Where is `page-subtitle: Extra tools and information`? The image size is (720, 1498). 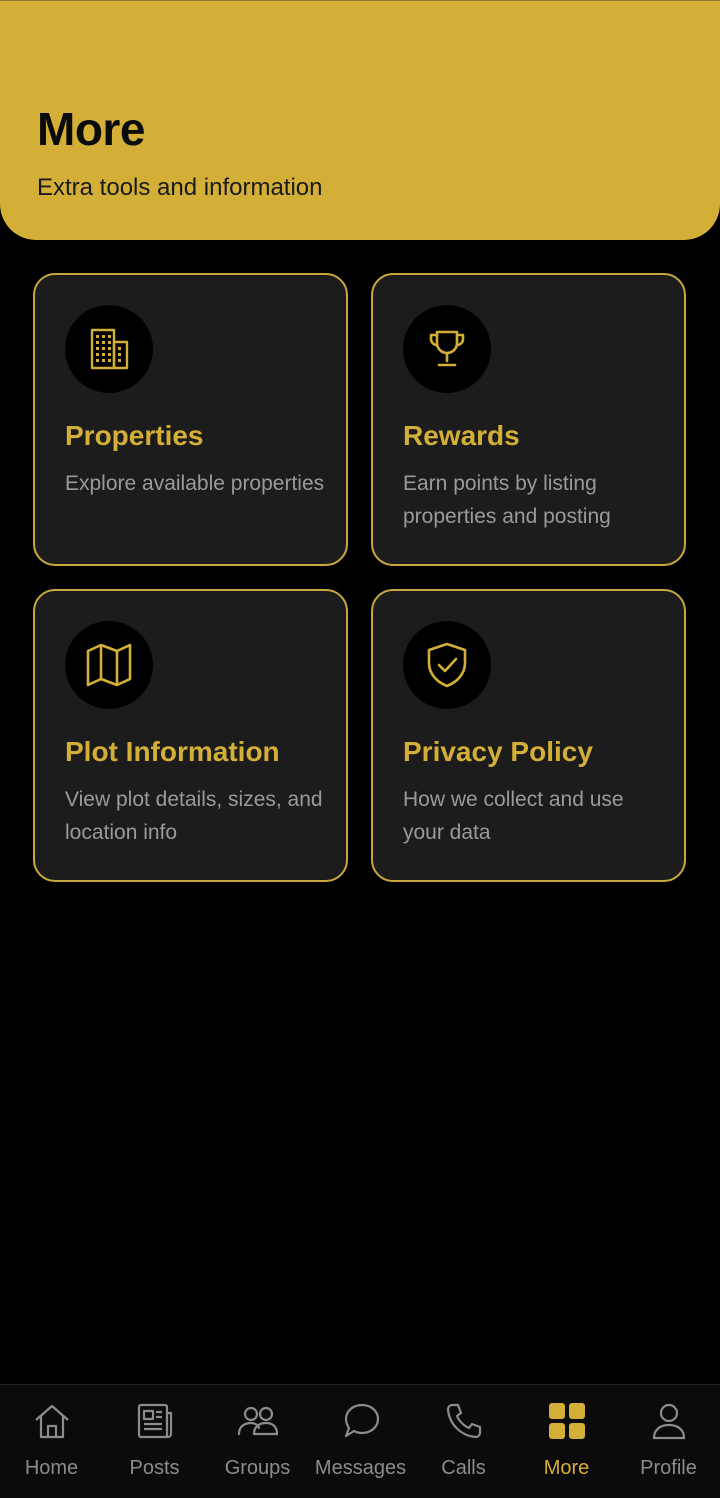
page-subtitle: Extra tools and information is located at coordinates (180, 187).